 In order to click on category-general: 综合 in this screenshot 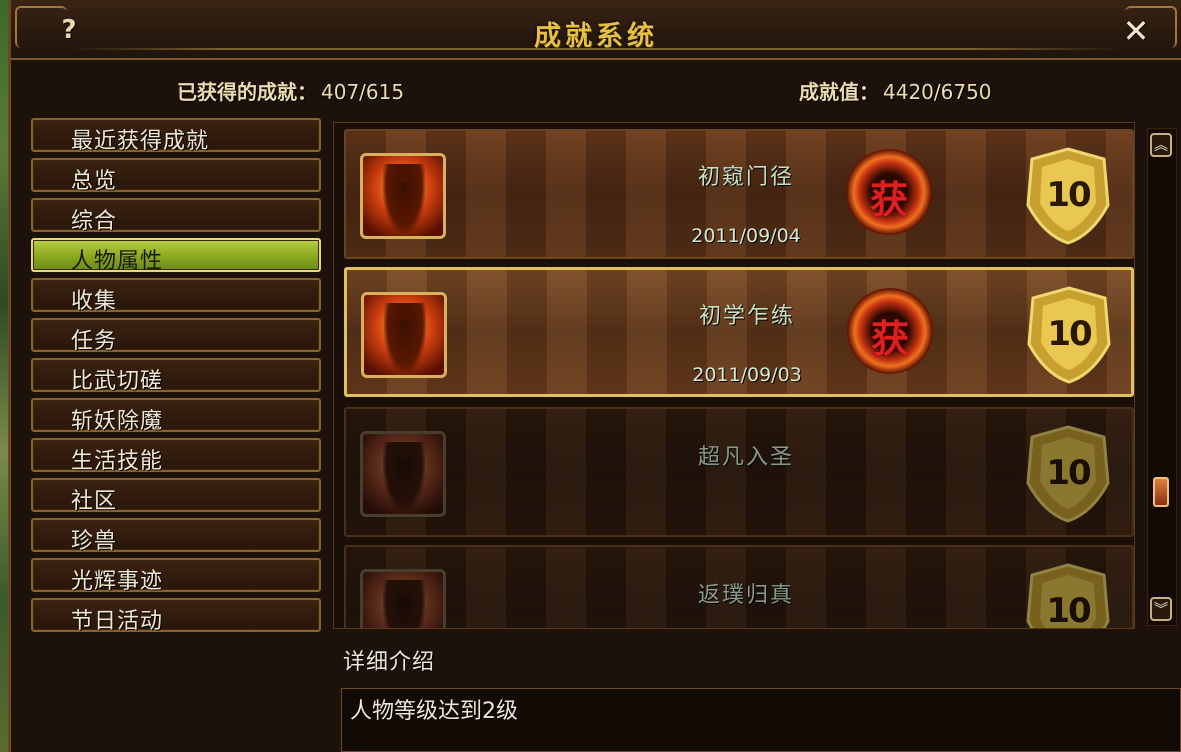, I will do `click(176, 216)`.